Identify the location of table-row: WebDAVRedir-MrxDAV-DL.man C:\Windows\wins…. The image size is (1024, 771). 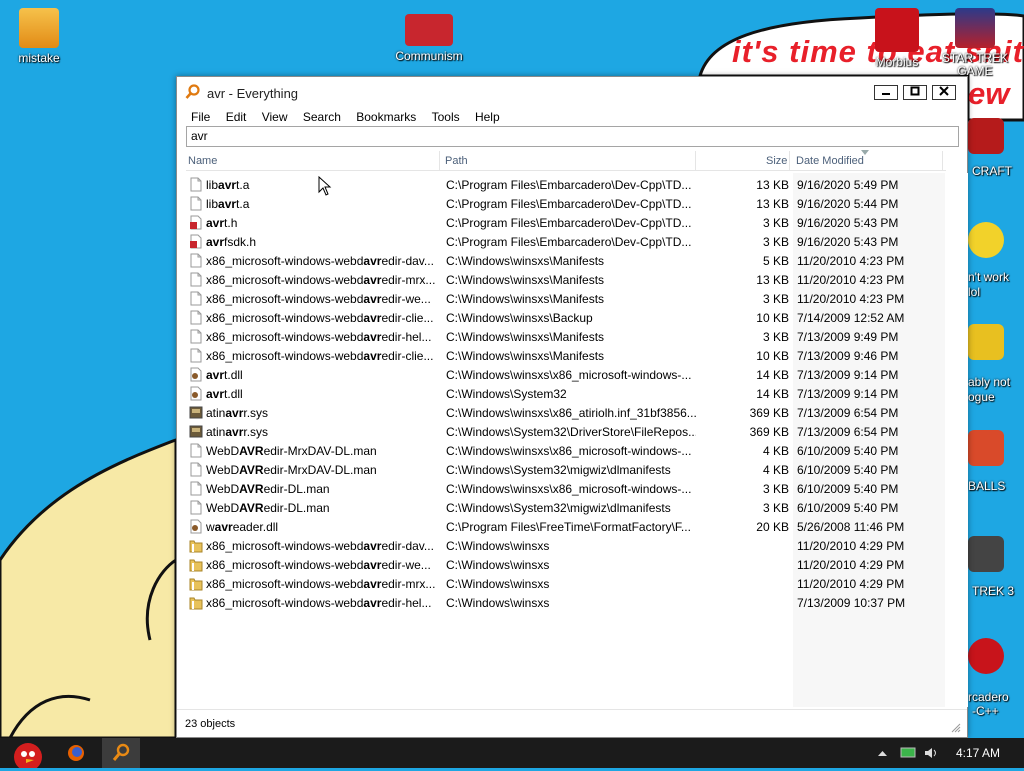
(573, 450).